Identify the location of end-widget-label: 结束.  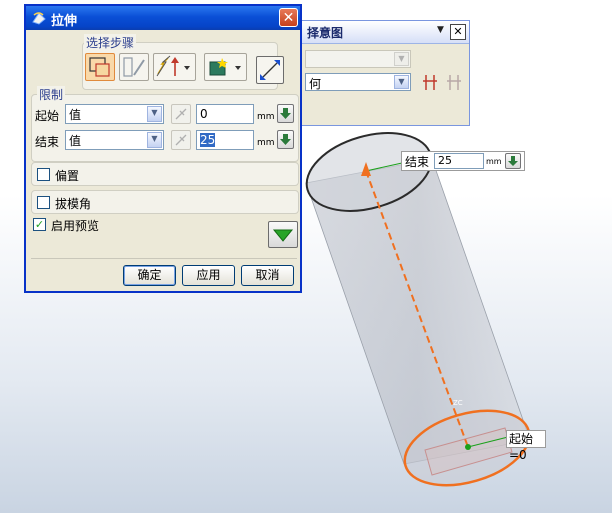
(417, 162).